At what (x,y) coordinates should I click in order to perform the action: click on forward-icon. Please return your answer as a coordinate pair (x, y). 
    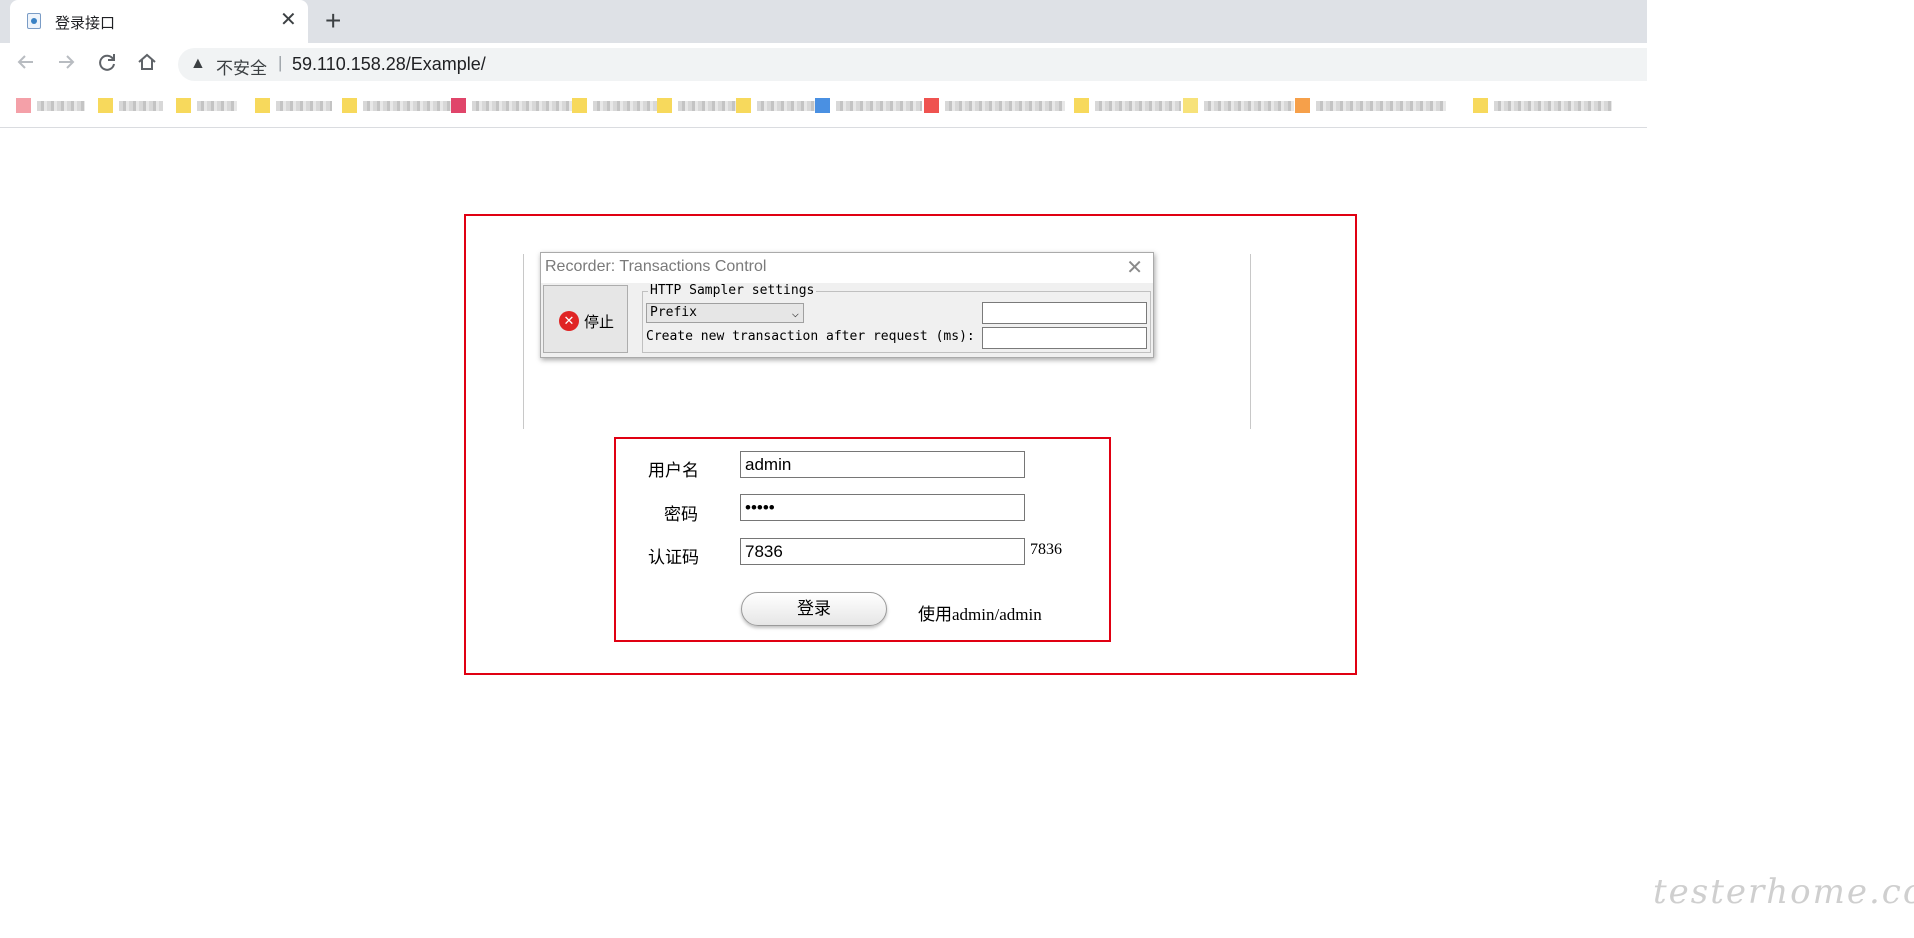
    Looking at the image, I should click on (66, 64).